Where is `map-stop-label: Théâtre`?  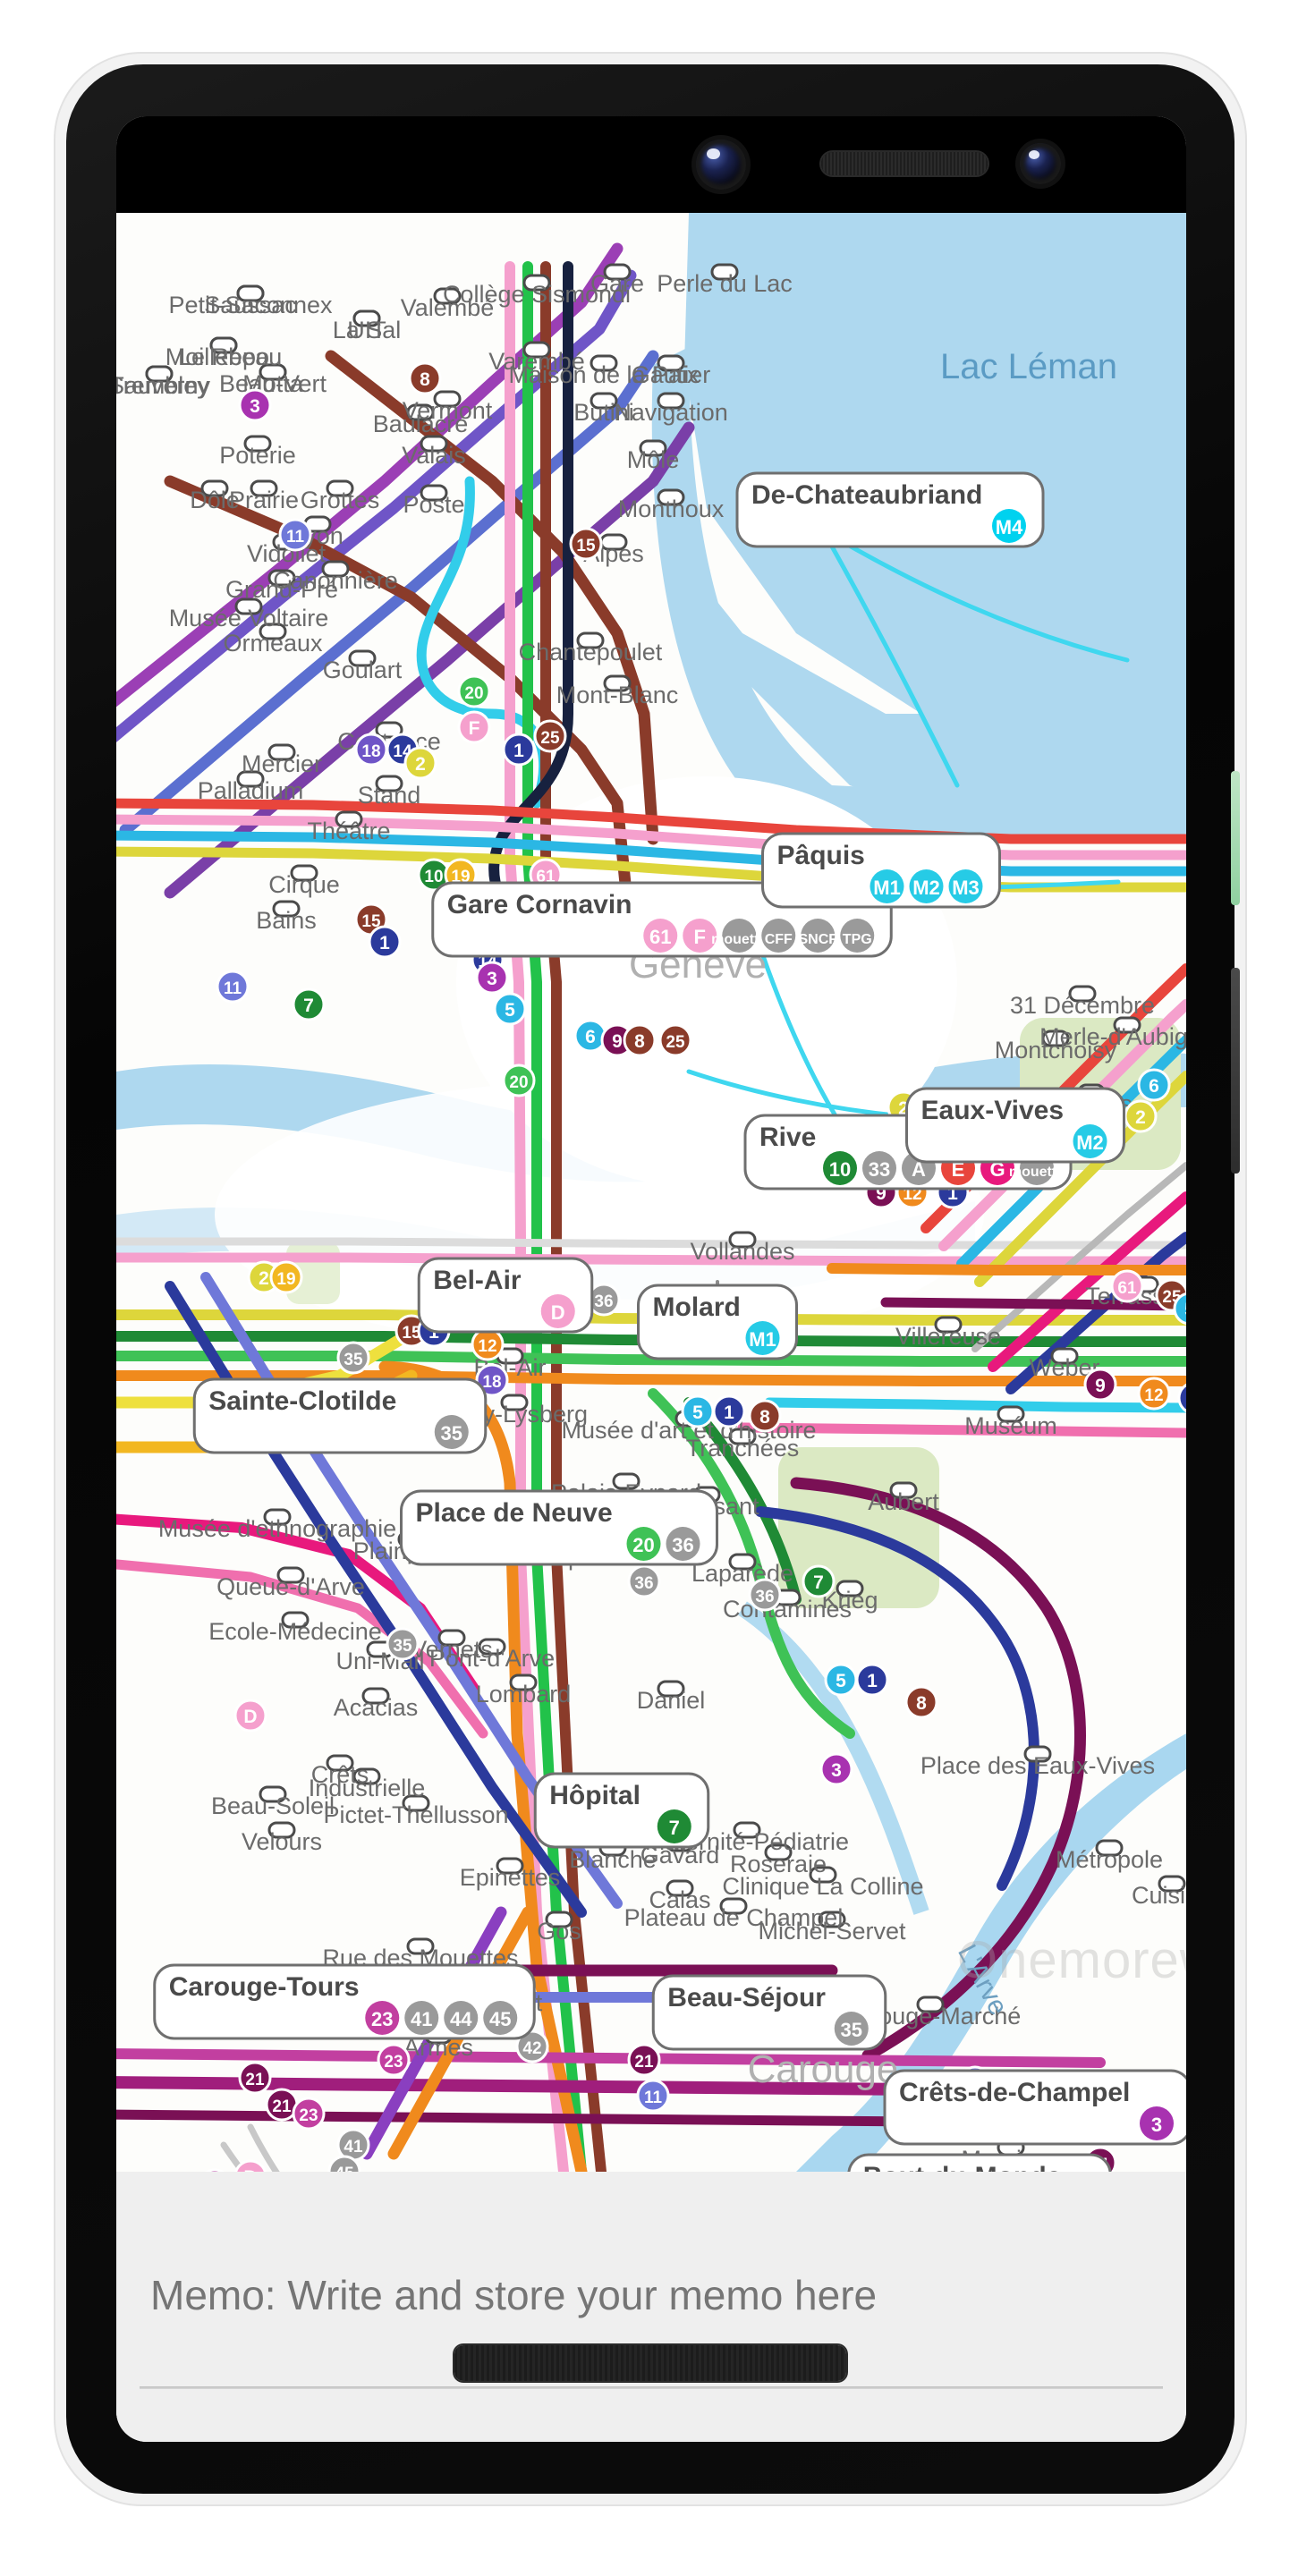
map-stop-label: Théâtre is located at coordinates (348, 831).